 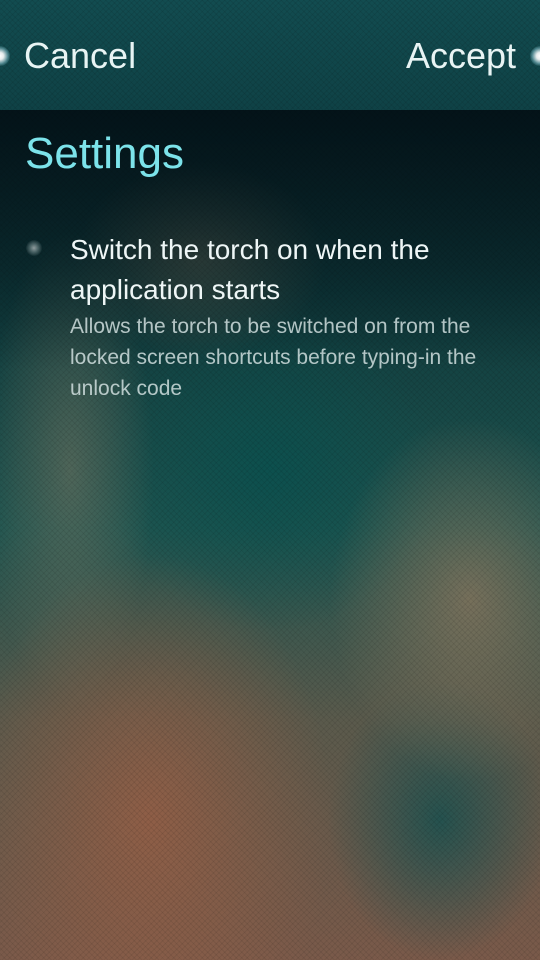 What do you see at coordinates (80, 56) in the screenshot?
I see `cancel-button: Cancel` at bounding box center [80, 56].